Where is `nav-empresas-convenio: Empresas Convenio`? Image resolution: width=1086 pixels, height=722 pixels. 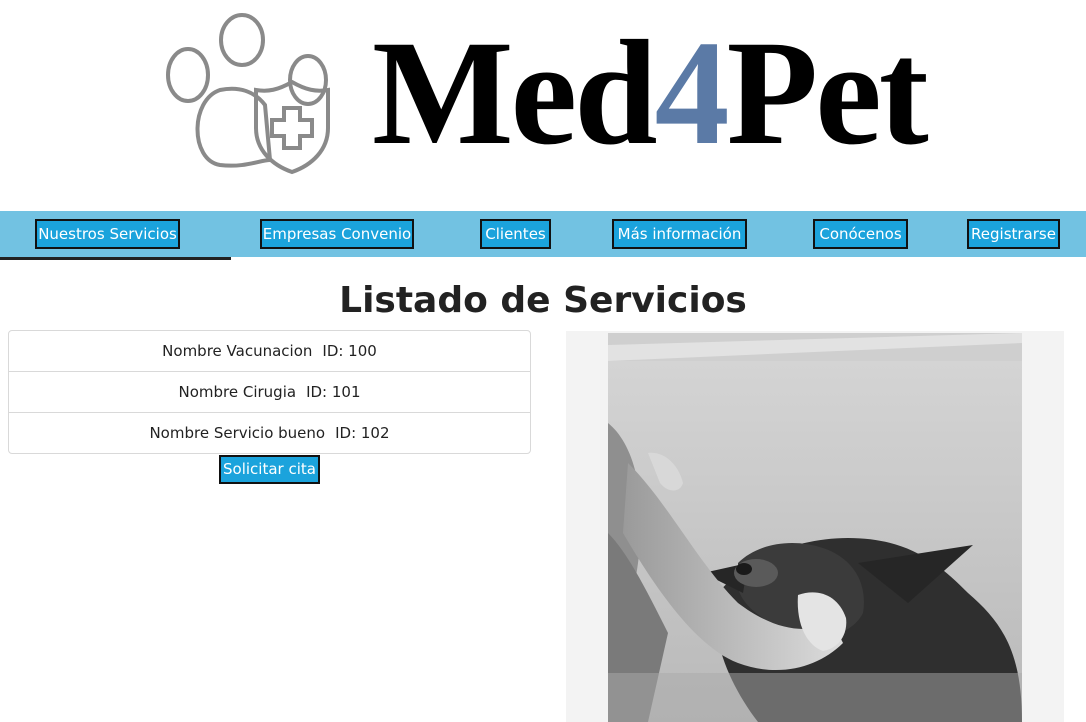
nav-empresas-convenio: Empresas Convenio is located at coordinates (337, 234).